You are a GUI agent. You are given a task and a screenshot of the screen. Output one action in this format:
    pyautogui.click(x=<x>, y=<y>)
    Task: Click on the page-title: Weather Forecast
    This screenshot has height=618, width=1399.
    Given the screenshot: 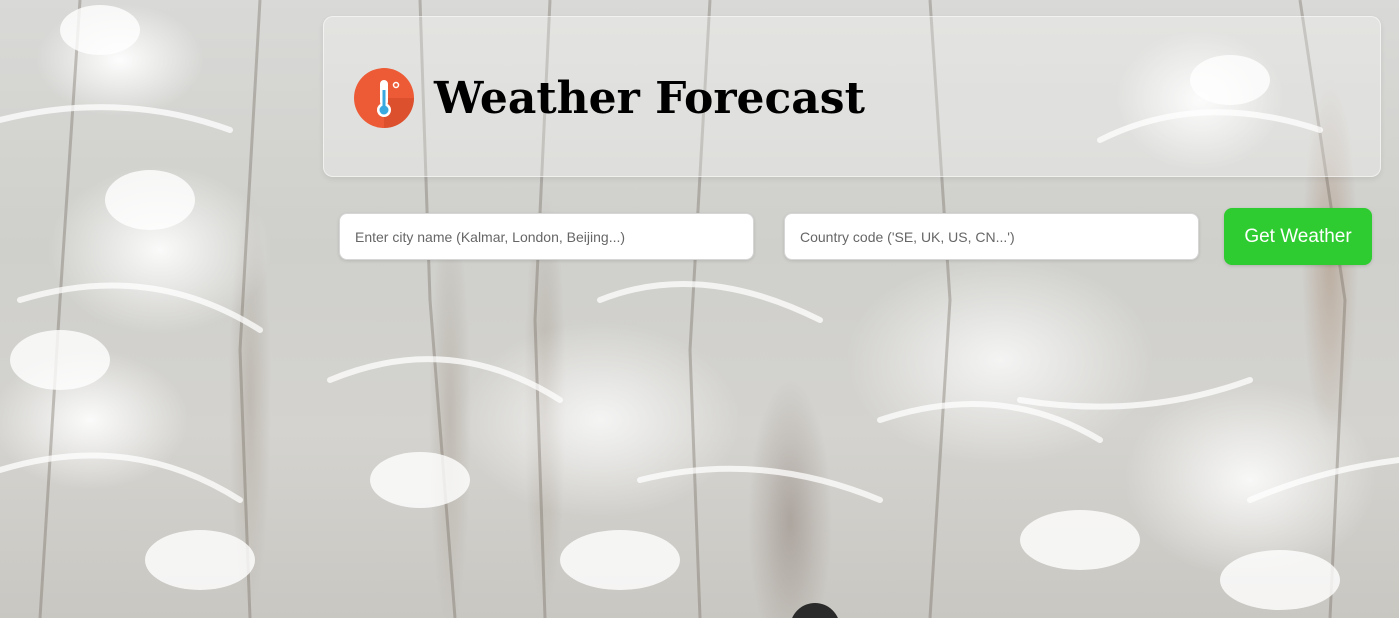 What is the action you would take?
    pyautogui.click(x=649, y=98)
    